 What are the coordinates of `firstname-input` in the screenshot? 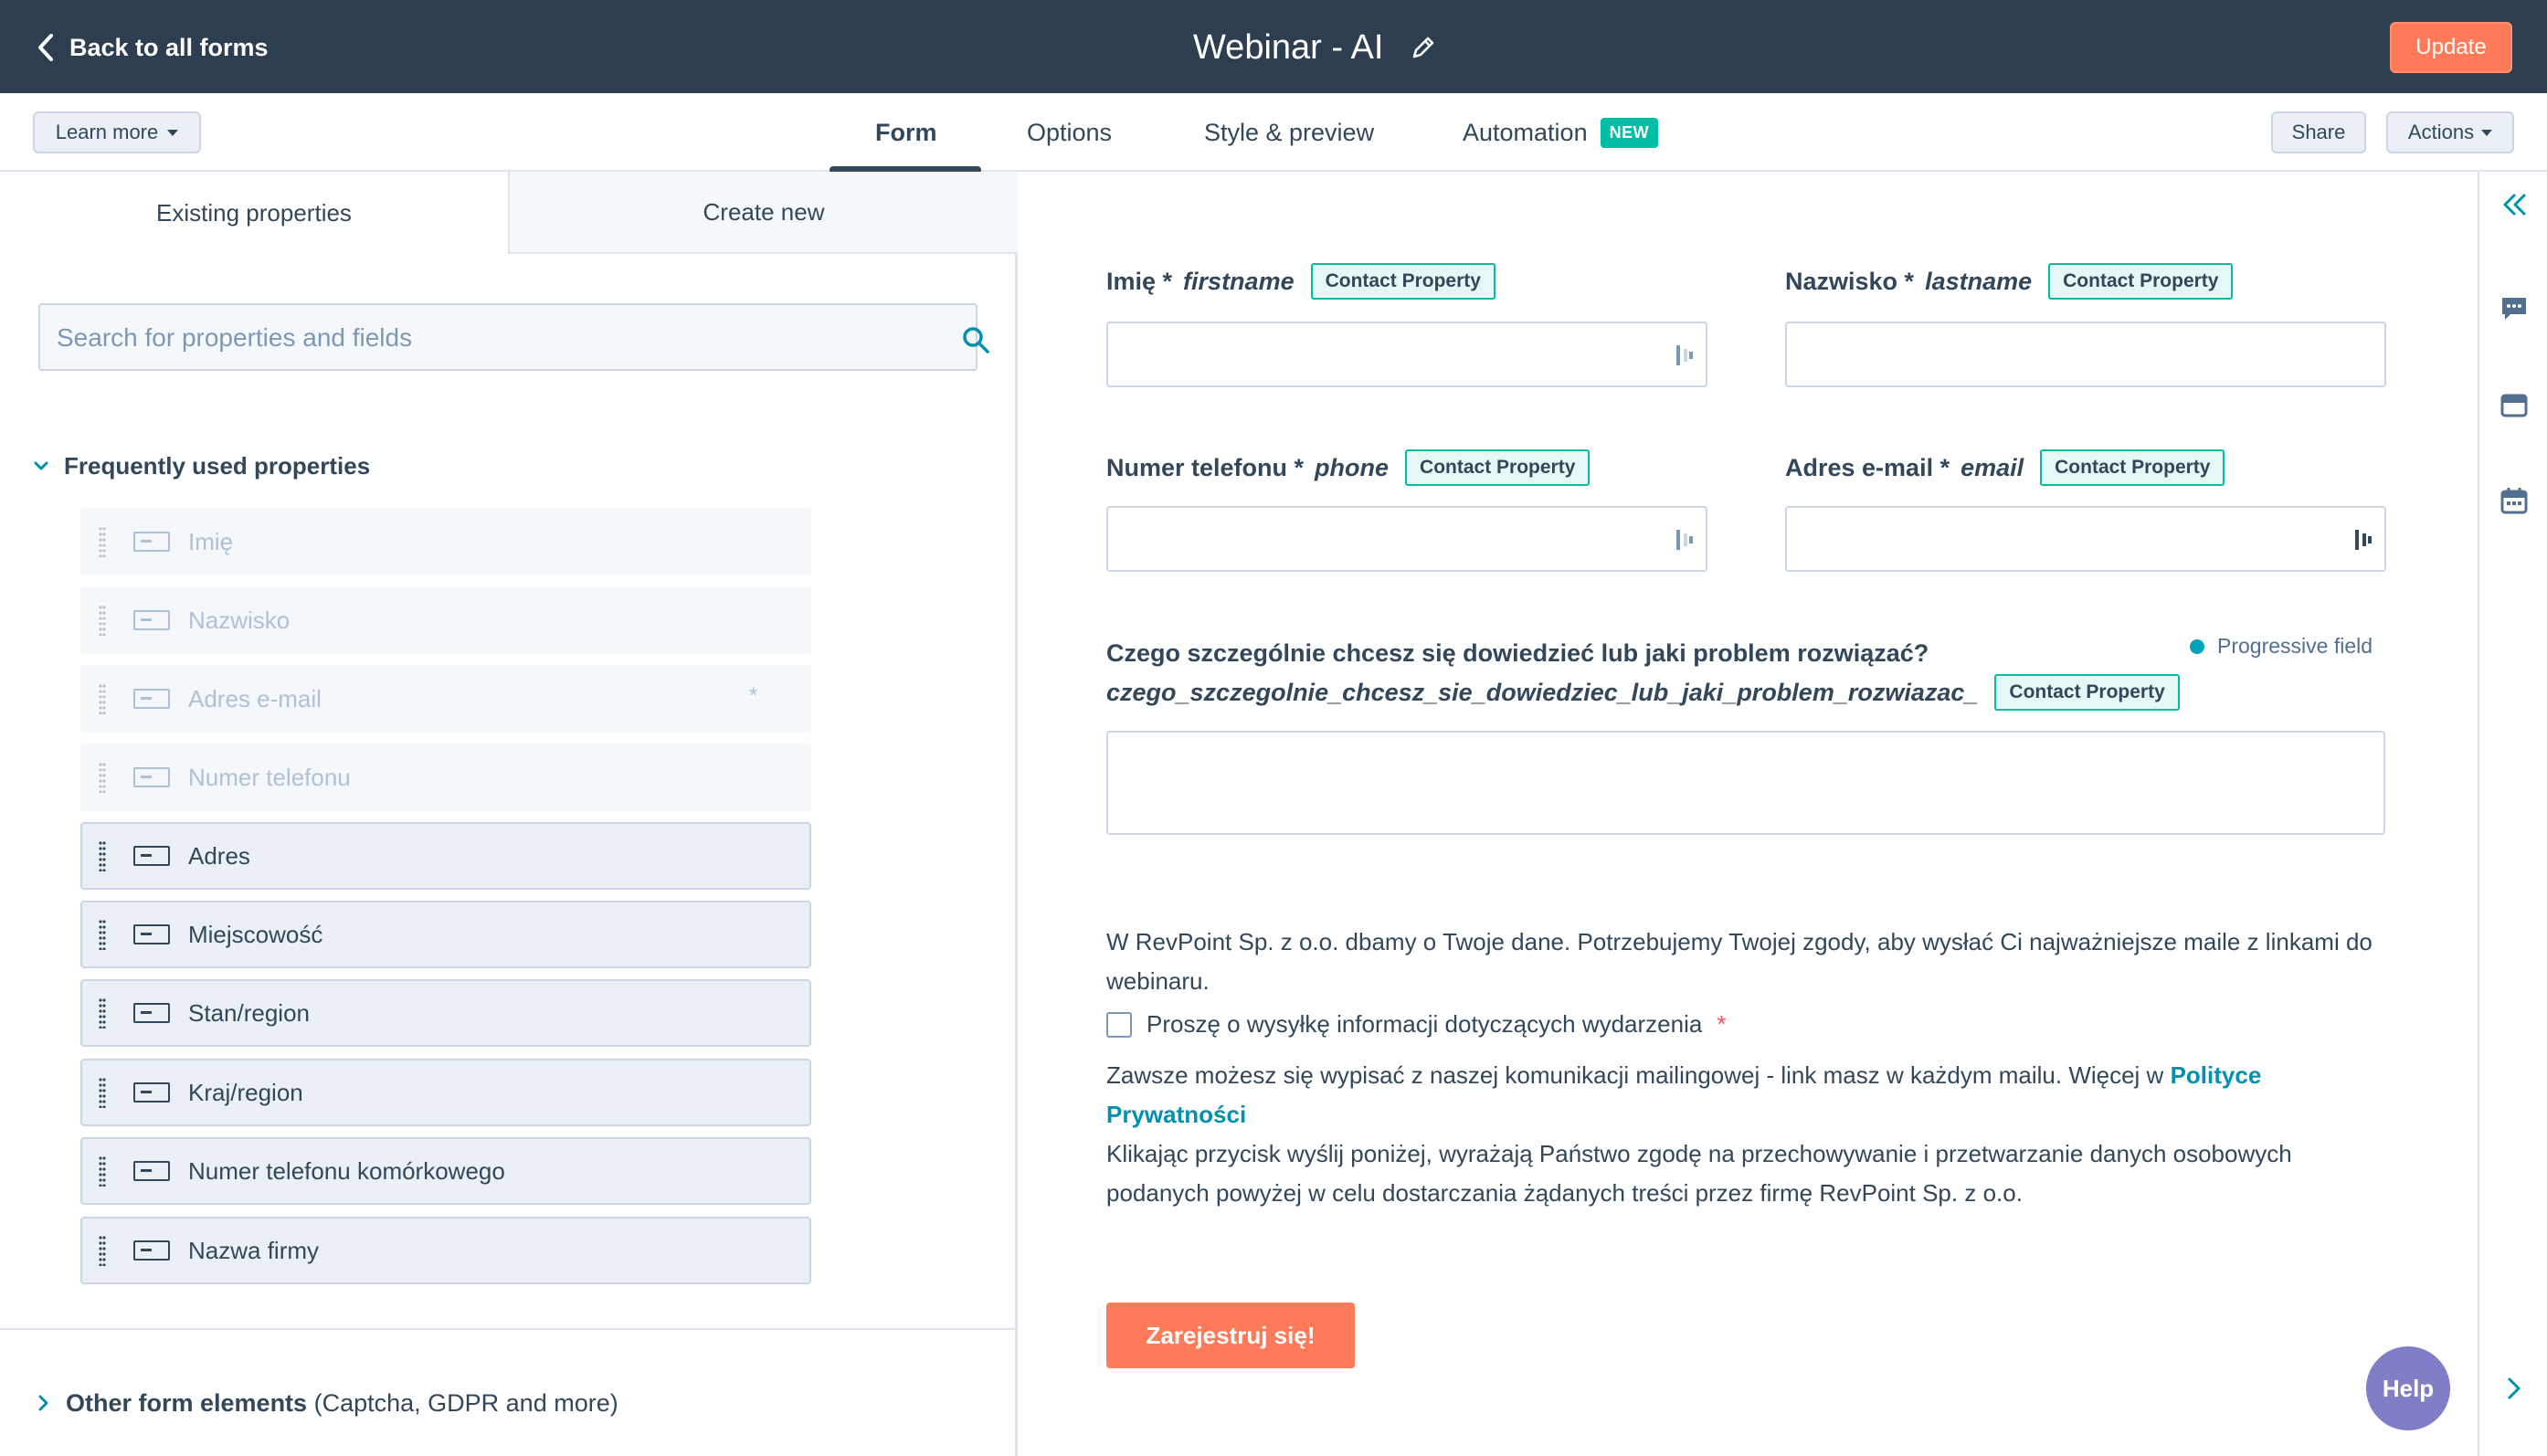 It's located at (1406, 355).